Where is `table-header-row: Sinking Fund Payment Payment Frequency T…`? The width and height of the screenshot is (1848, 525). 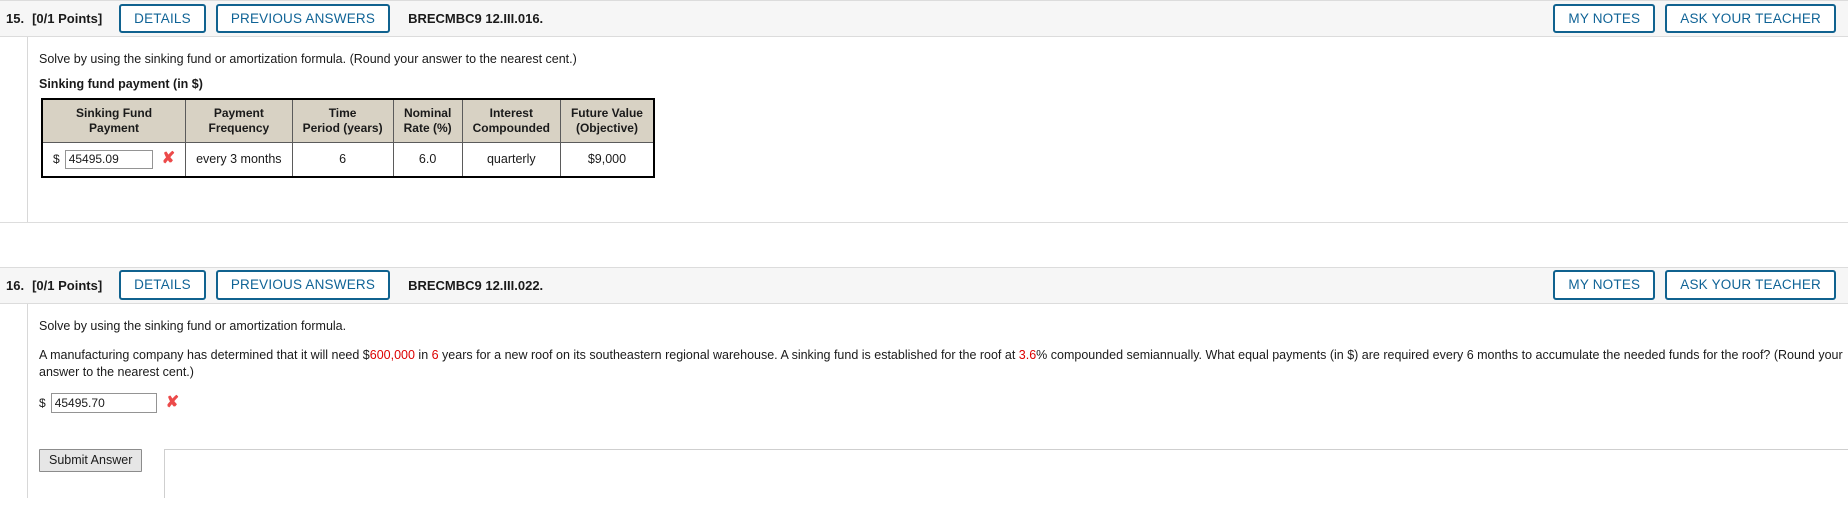
table-header-row: Sinking Fund Payment Payment Frequency T… is located at coordinates (348, 120).